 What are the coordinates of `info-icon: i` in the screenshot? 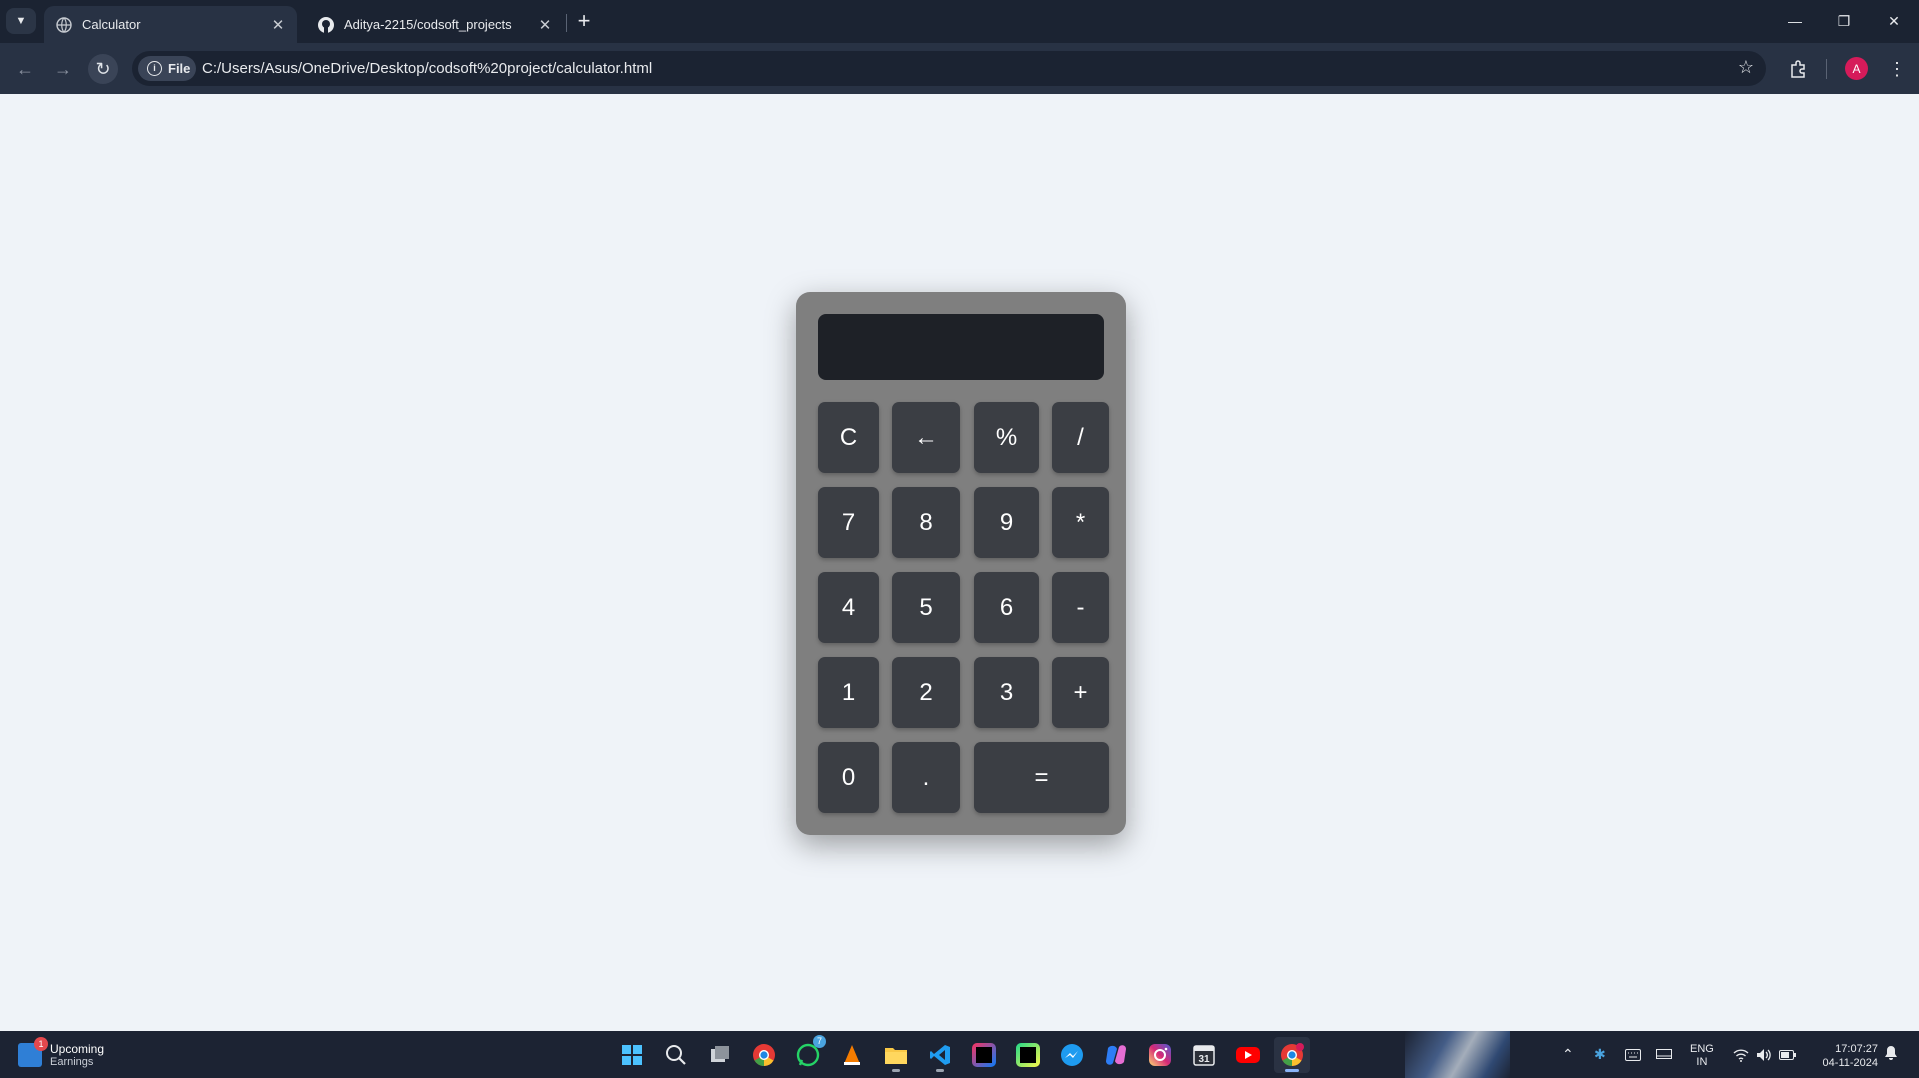 It's located at (154, 68).